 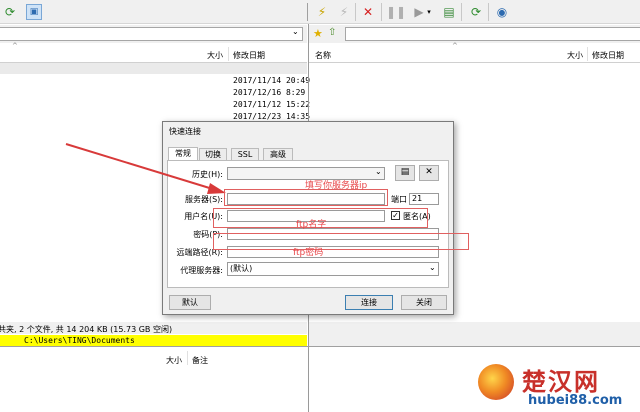 I want to click on password-highlight-box, so click(x=341, y=241).